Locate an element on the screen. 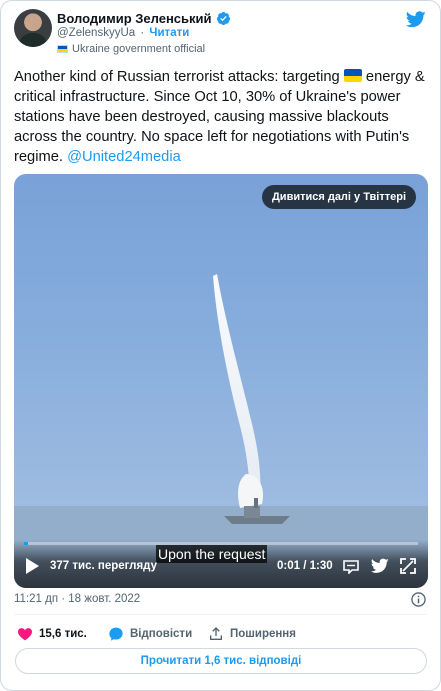 This screenshot has height=691, width=441. play-icon is located at coordinates (32, 566).